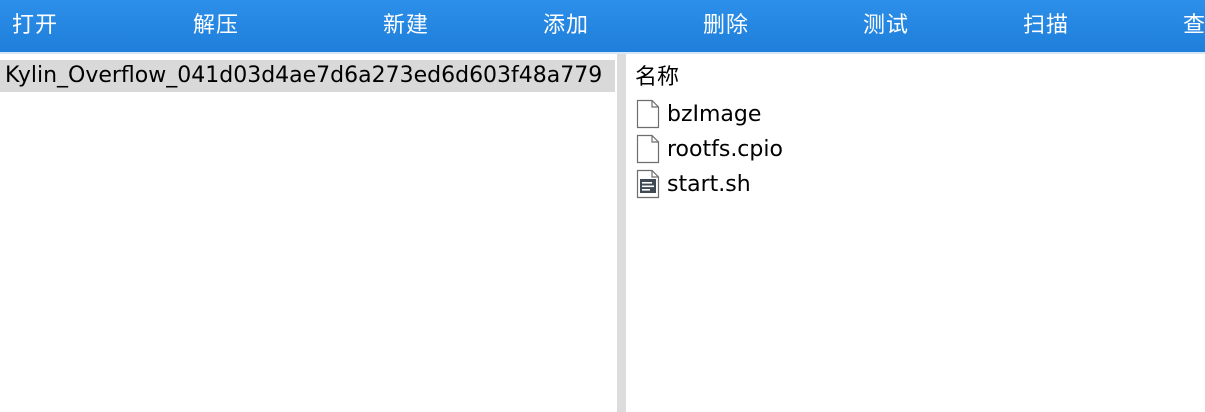 This screenshot has height=412, width=1205. I want to click on new-button: 新建, so click(406, 26).